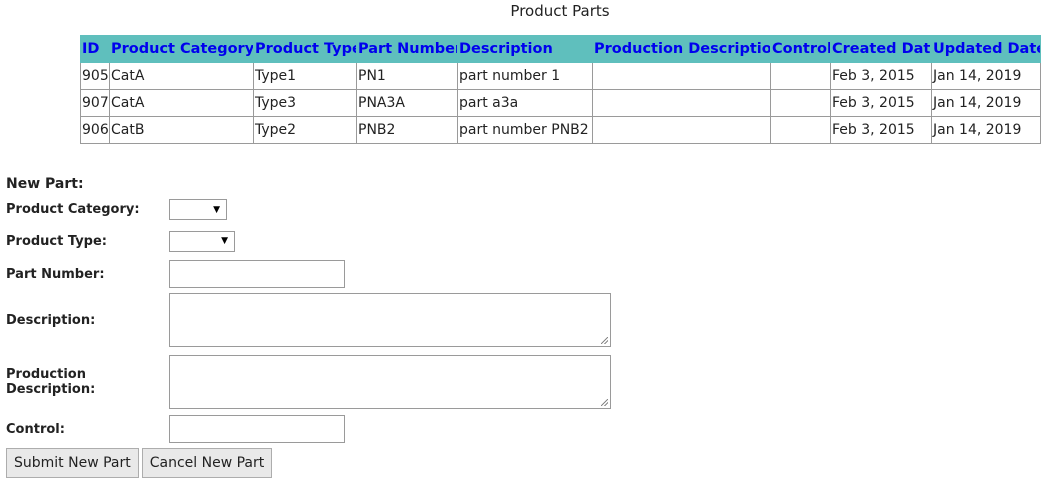  Describe the element at coordinates (305, 130) in the screenshot. I see `cell-product-type: Type2` at that location.